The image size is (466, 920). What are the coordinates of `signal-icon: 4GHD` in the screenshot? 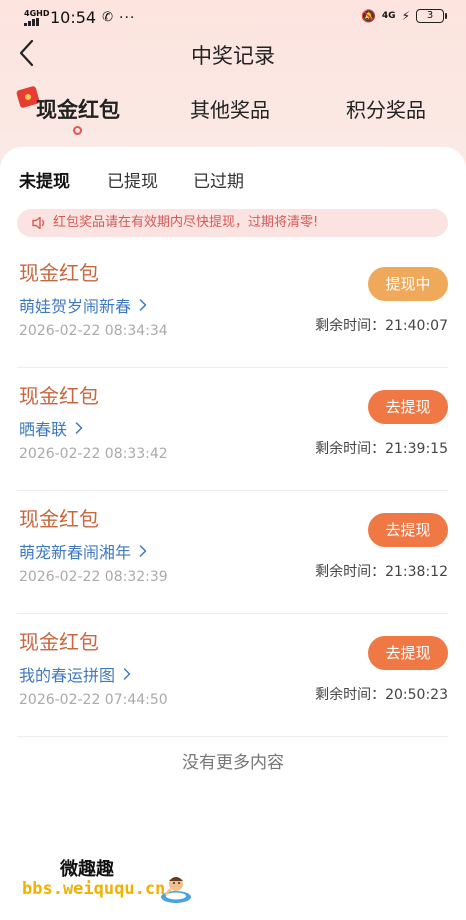 It's located at (37, 17).